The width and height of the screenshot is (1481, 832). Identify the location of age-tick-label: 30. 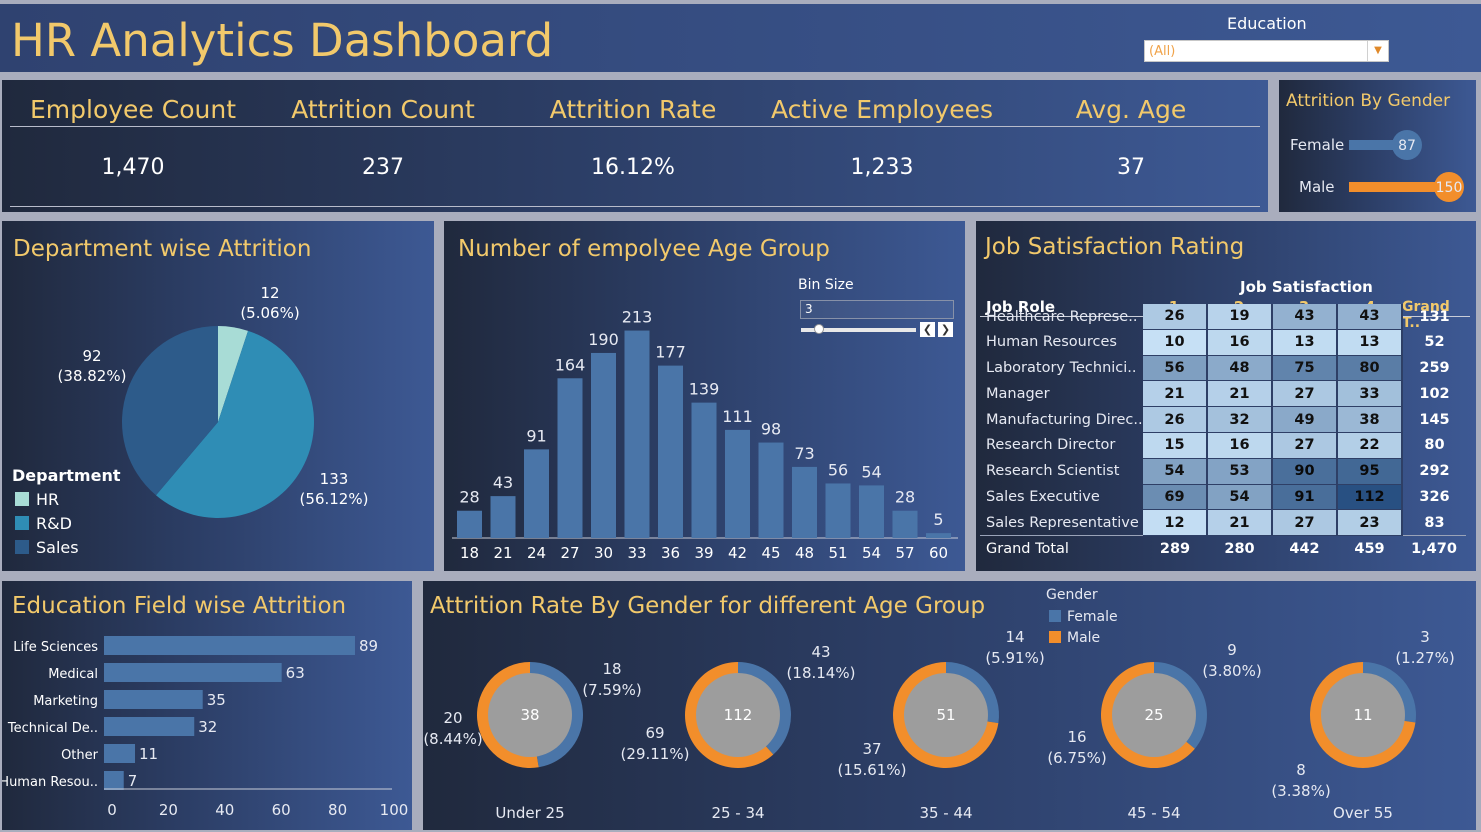
(603, 553).